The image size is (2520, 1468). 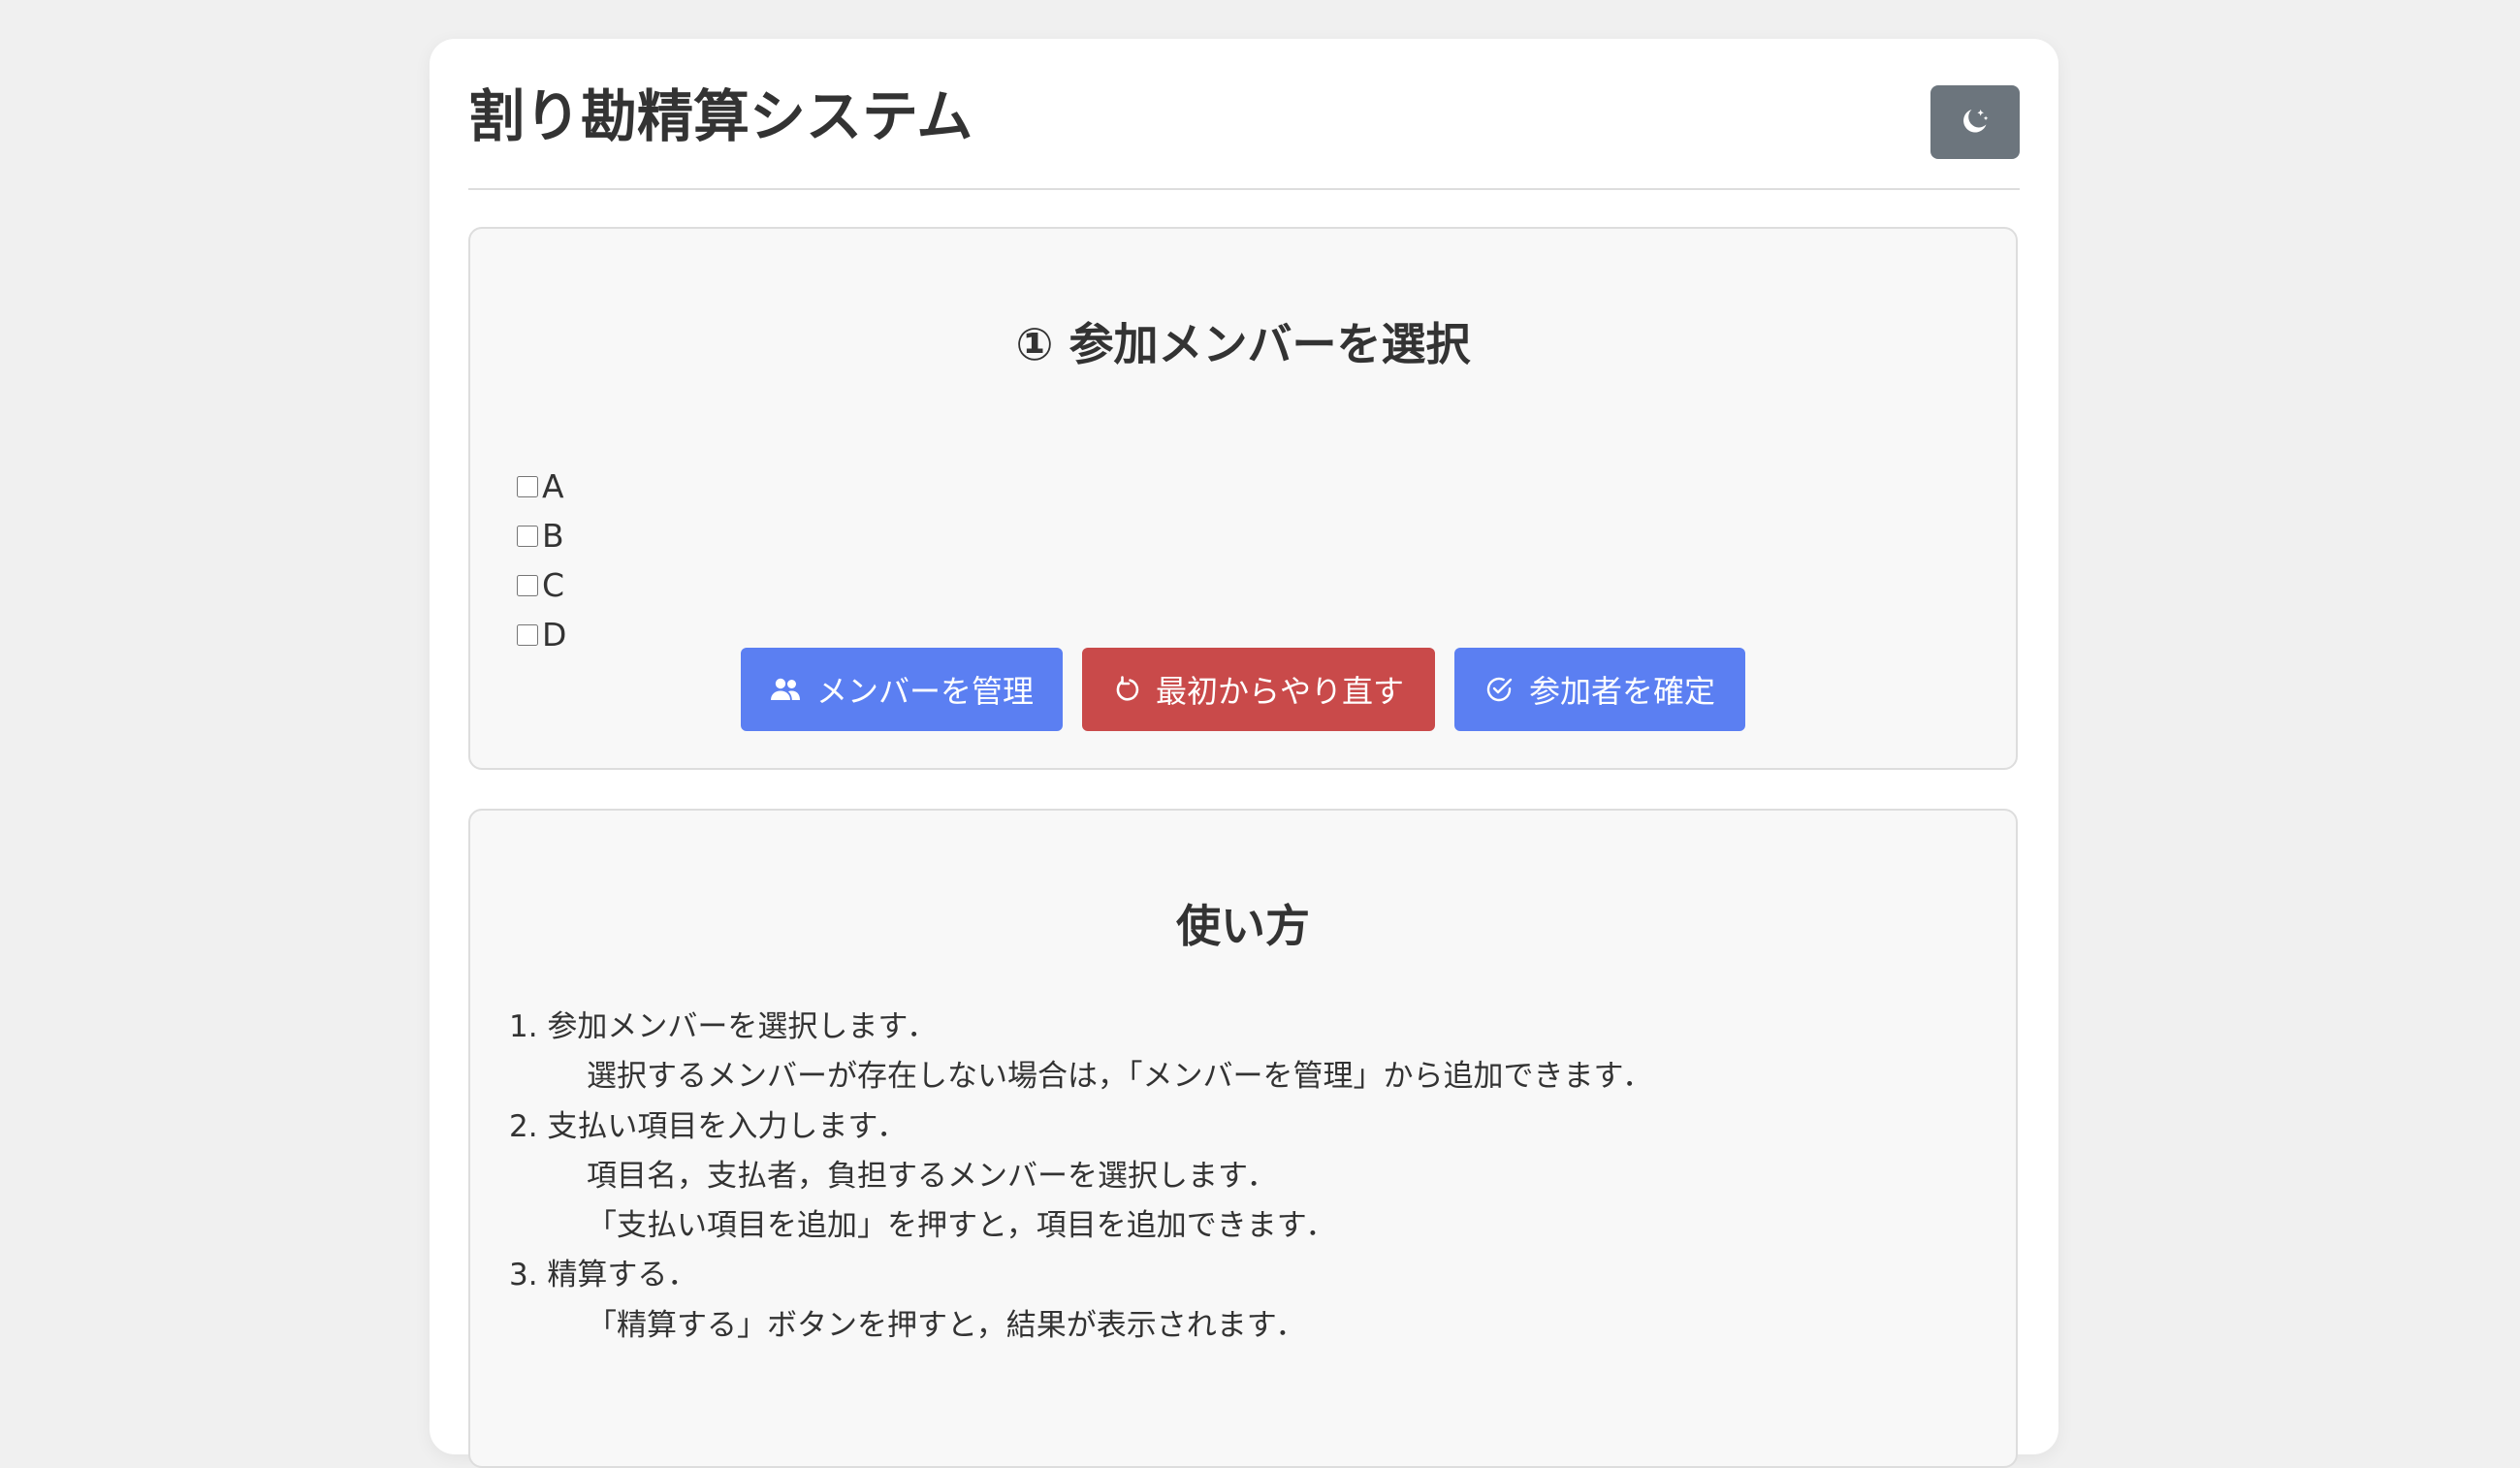 What do you see at coordinates (527, 585) in the screenshot?
I see `member-checkbox-c` at bounding box center [527, 585].